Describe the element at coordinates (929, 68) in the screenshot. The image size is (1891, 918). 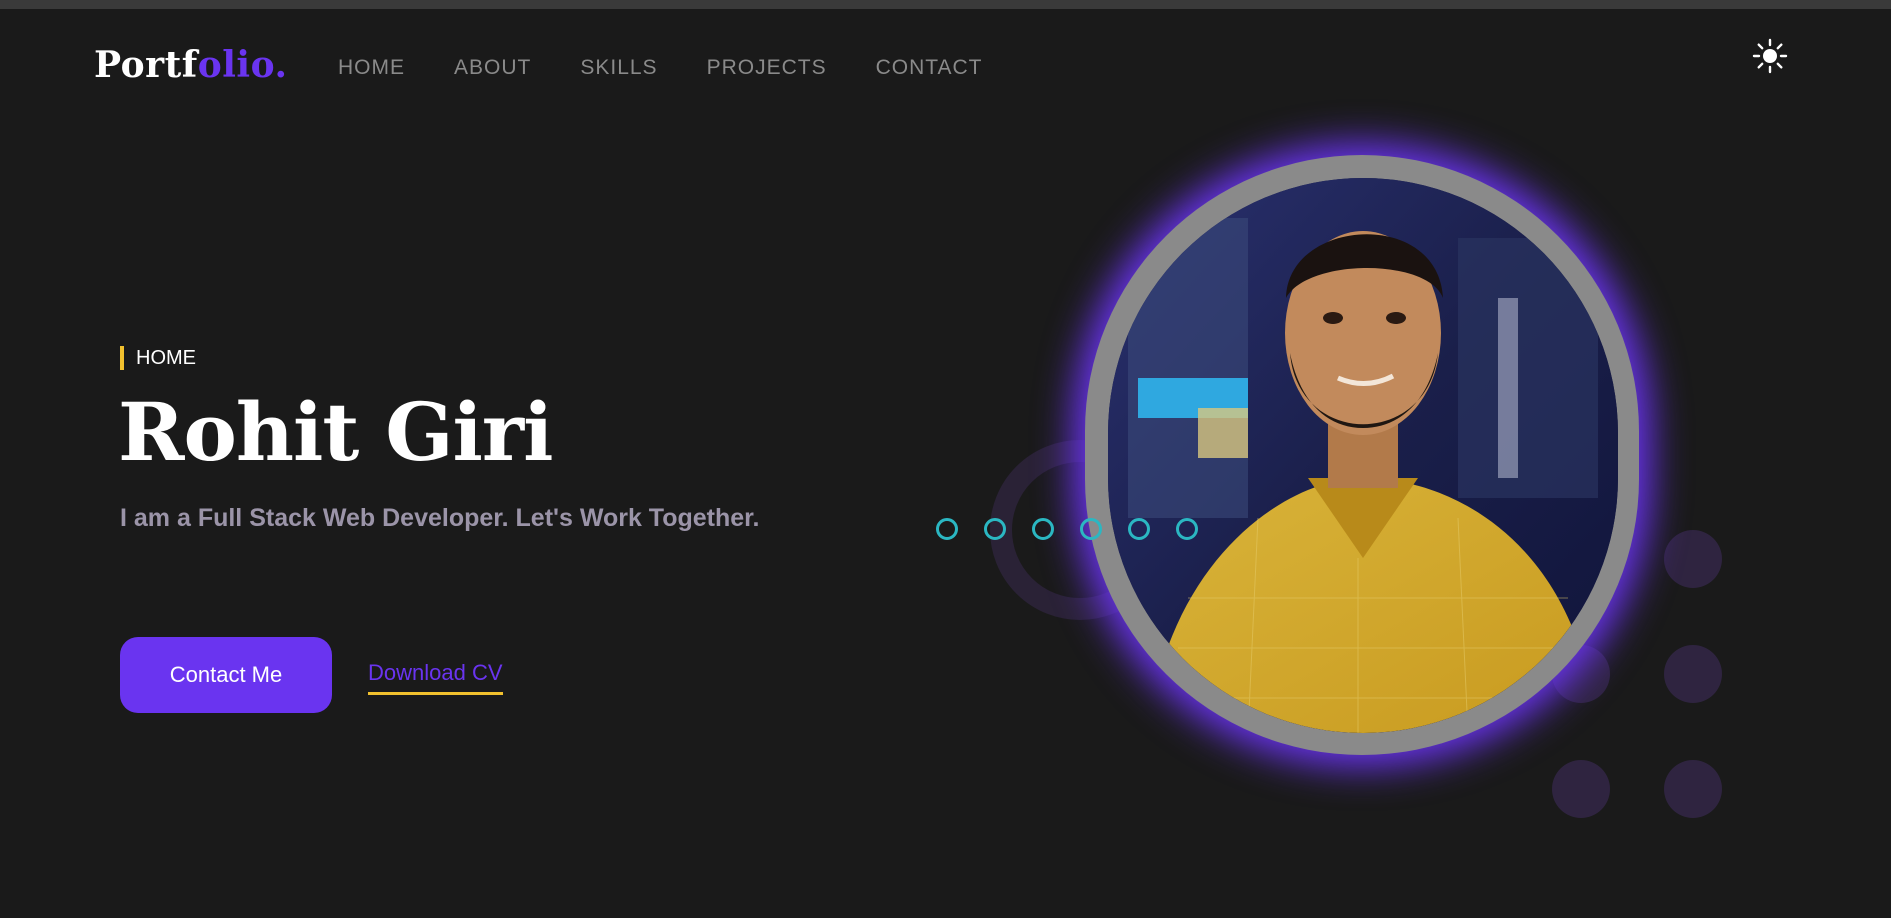
I see `nav-contact: CONTACT` at that location.